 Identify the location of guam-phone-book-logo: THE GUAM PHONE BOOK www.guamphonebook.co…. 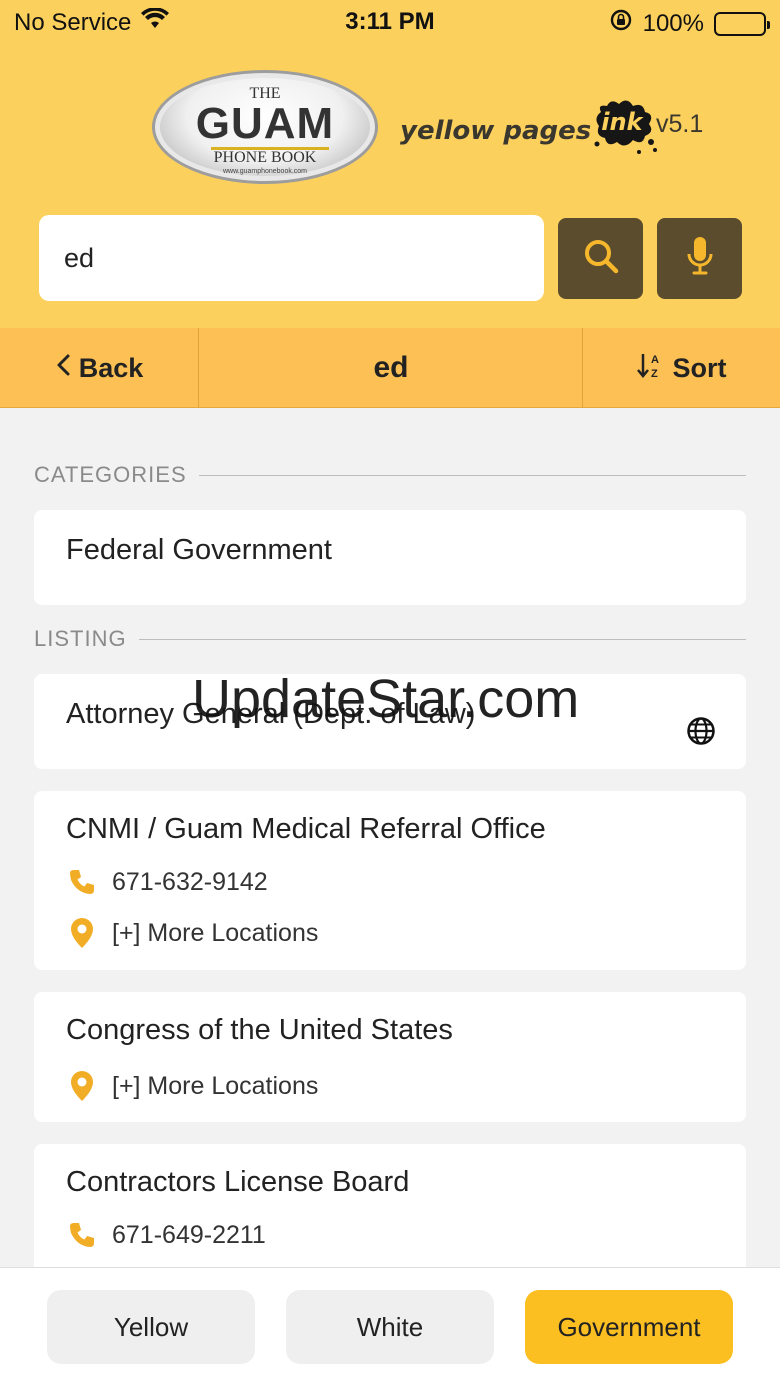
(265, 127).